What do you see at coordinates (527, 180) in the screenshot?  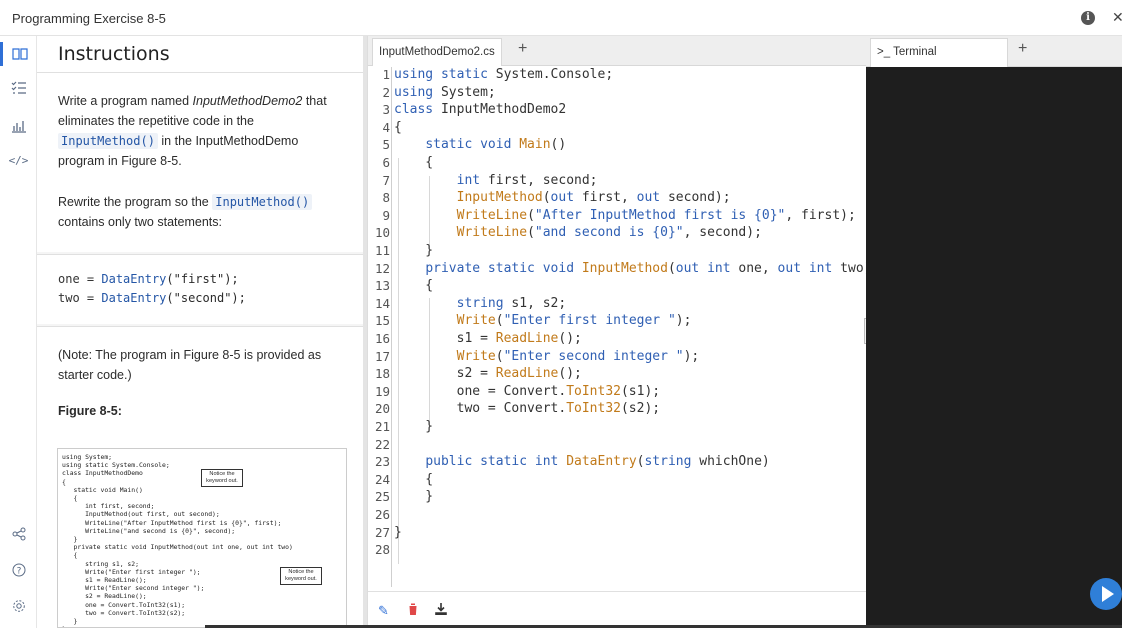 I see `code-line: int first, second;` at bounding box center [527, 180].